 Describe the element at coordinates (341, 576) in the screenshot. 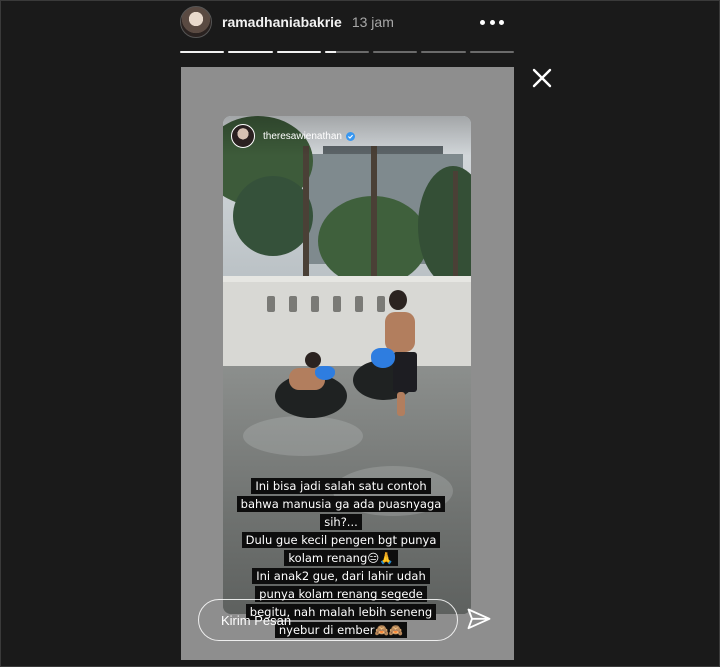

I see `caption-line: Ini anak2 gue, dari lahir udah` at that location.